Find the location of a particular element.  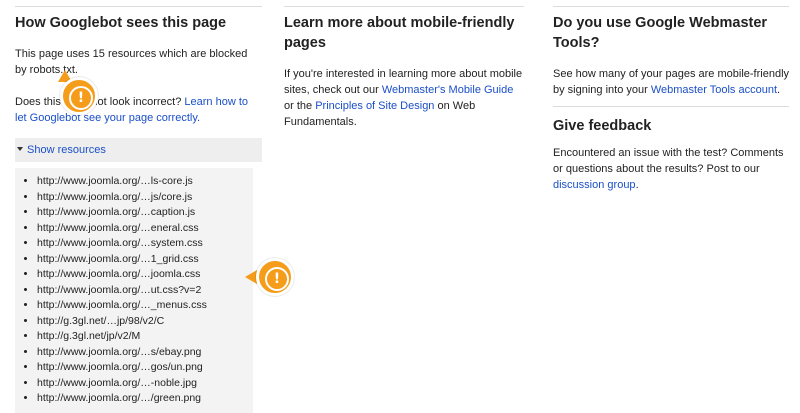

warning-marker-resources: ! is located at coordinates (275, 277).